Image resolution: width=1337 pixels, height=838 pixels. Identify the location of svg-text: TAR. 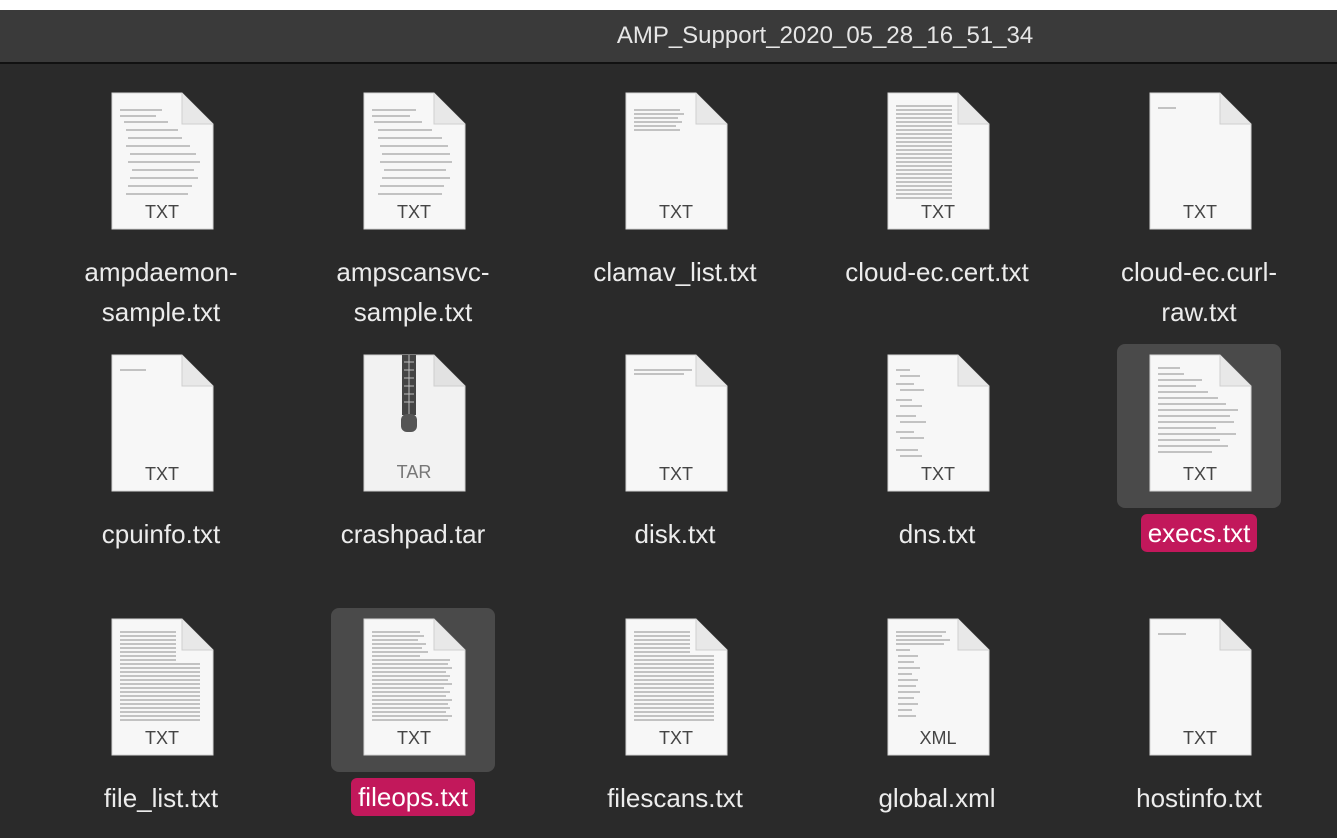
(414, 472).